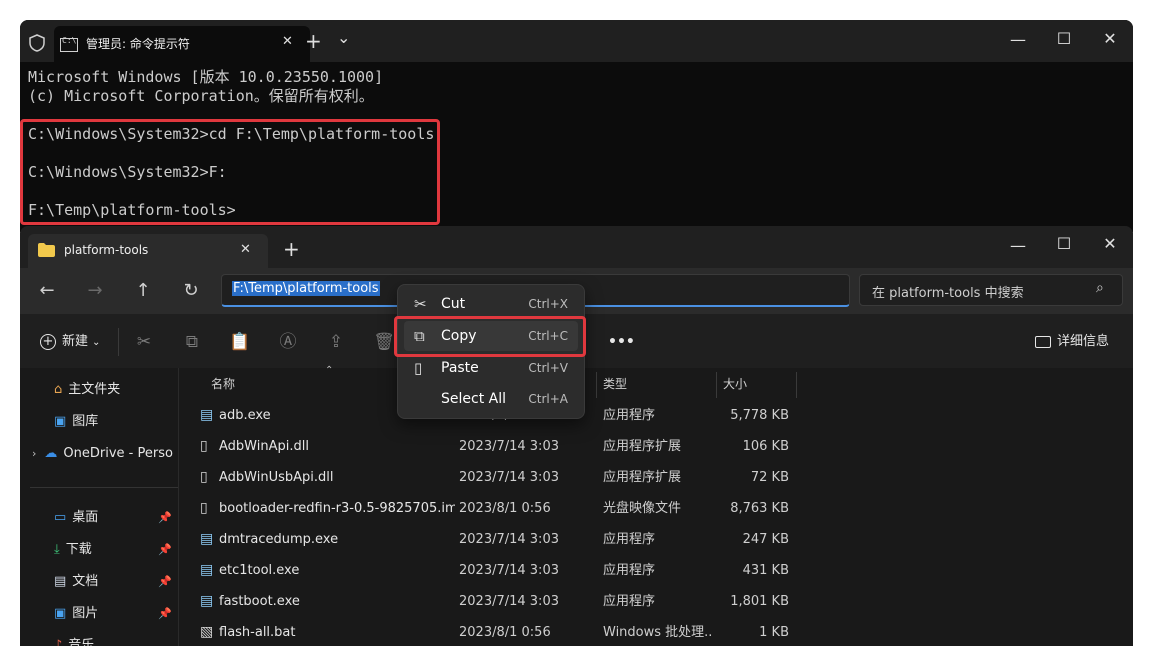  What do you see at coordinates (106, 250) in the screenshot?
I see `explorer-tab-title: platform-tools` at bounding box center [106, 250].